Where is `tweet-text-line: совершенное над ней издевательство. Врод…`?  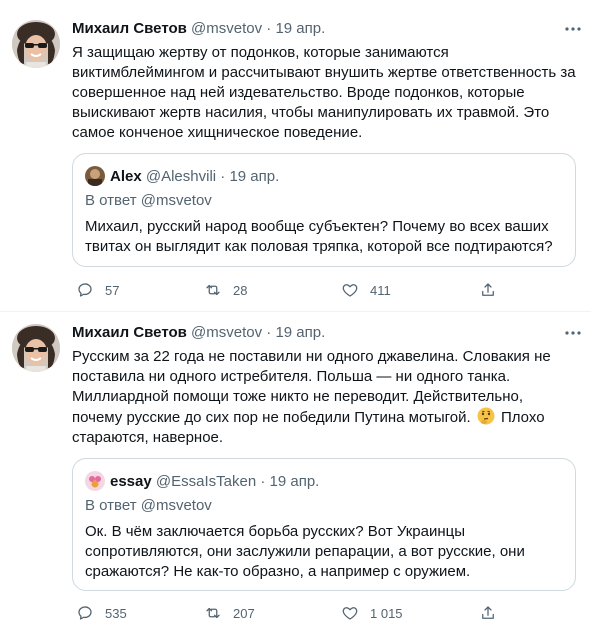
tweet-text-line: совершенное над ней издевательство. Врод… is located at coordinates (298, 92).